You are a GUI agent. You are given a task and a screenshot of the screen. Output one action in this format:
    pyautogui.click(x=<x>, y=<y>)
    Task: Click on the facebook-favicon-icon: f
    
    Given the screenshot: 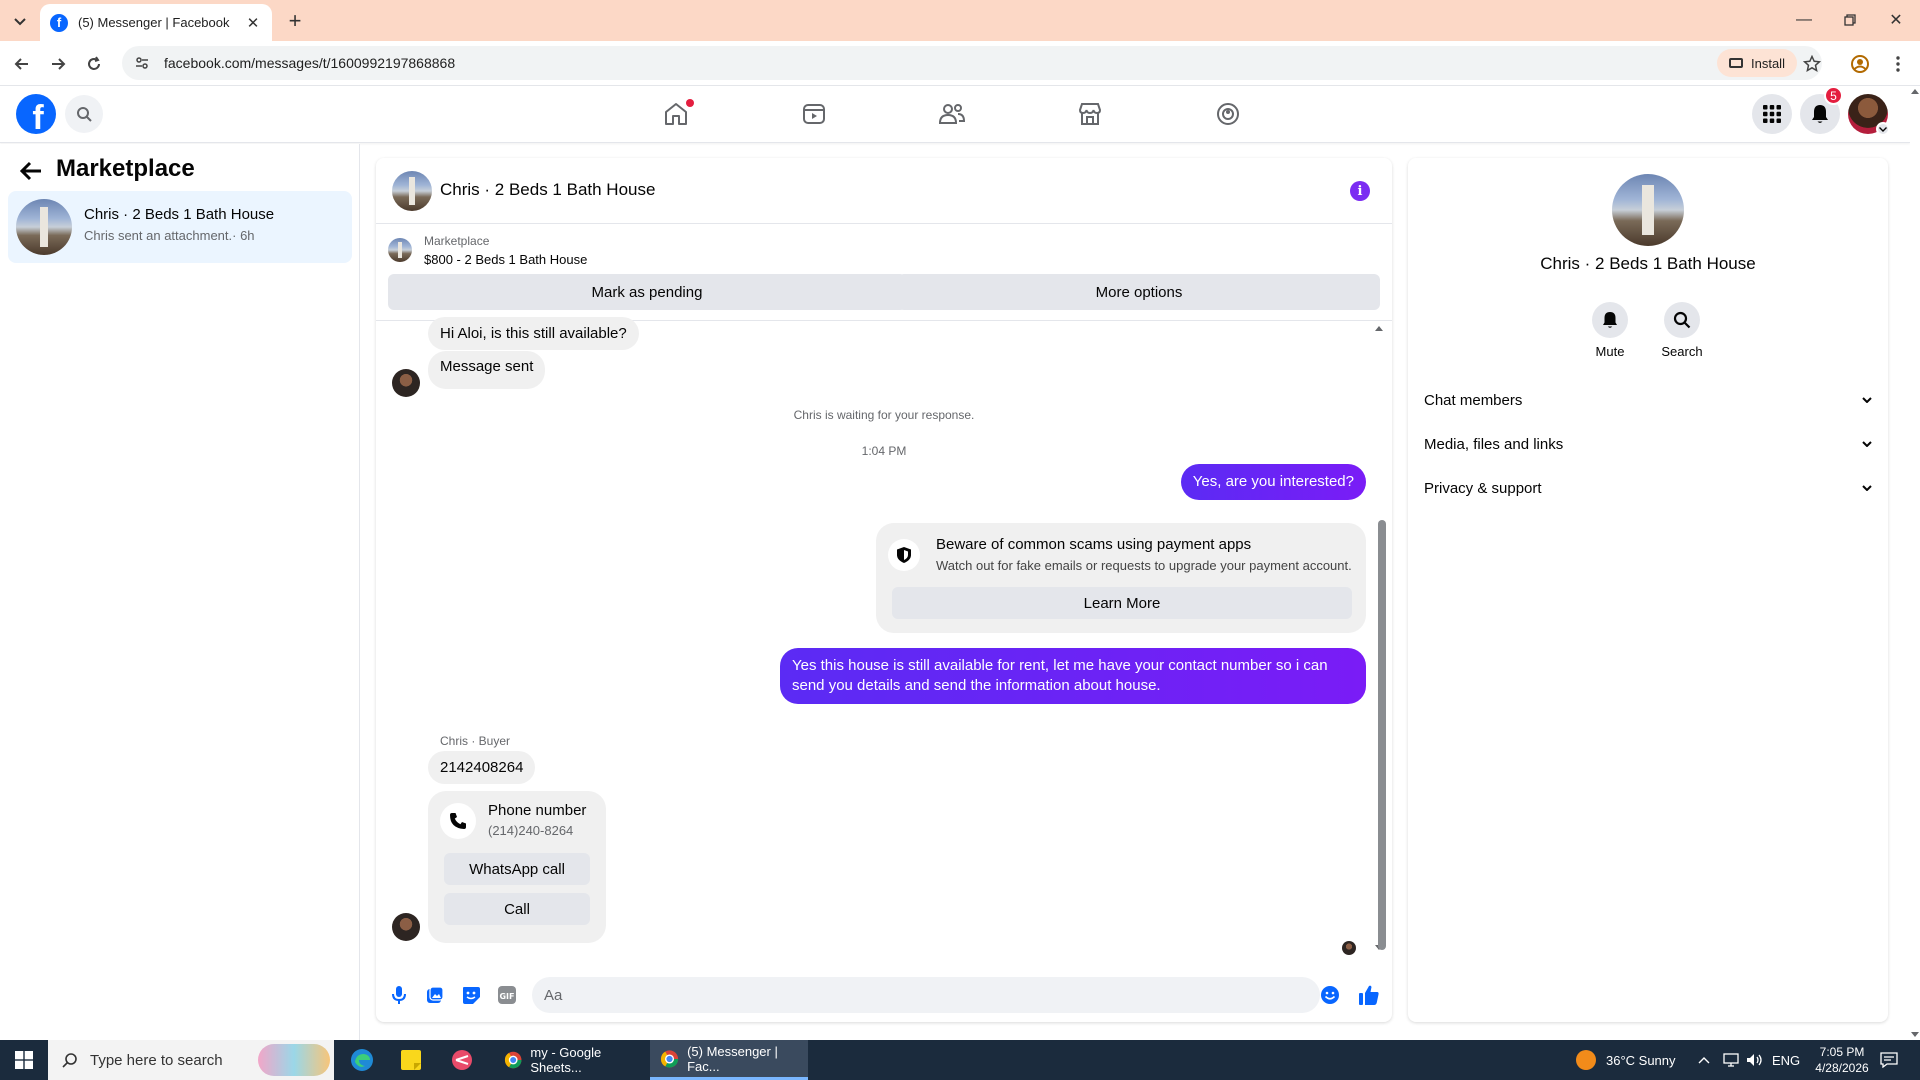 What is the action you would take?
    pyautogui.click(x=59, y=22)
    